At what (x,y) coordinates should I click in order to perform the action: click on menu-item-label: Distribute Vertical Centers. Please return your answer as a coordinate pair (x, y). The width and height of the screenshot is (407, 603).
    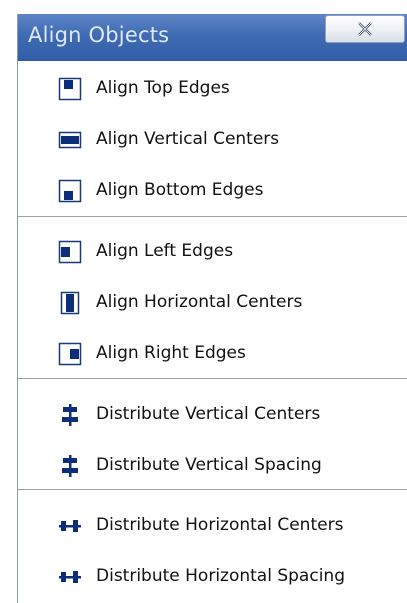
    Looking at the image, I should click on (208, 414).